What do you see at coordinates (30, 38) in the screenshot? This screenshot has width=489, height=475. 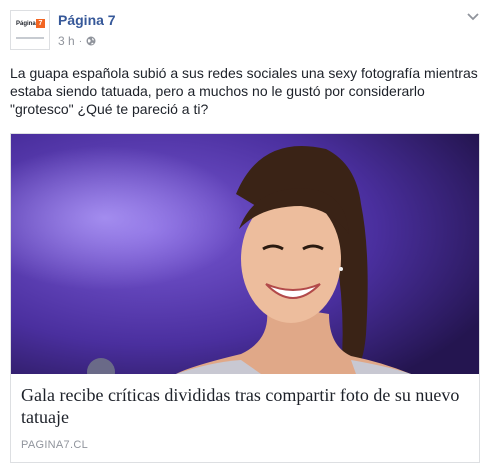 I see `avatar-stripe` at bounding box center [30, 38].